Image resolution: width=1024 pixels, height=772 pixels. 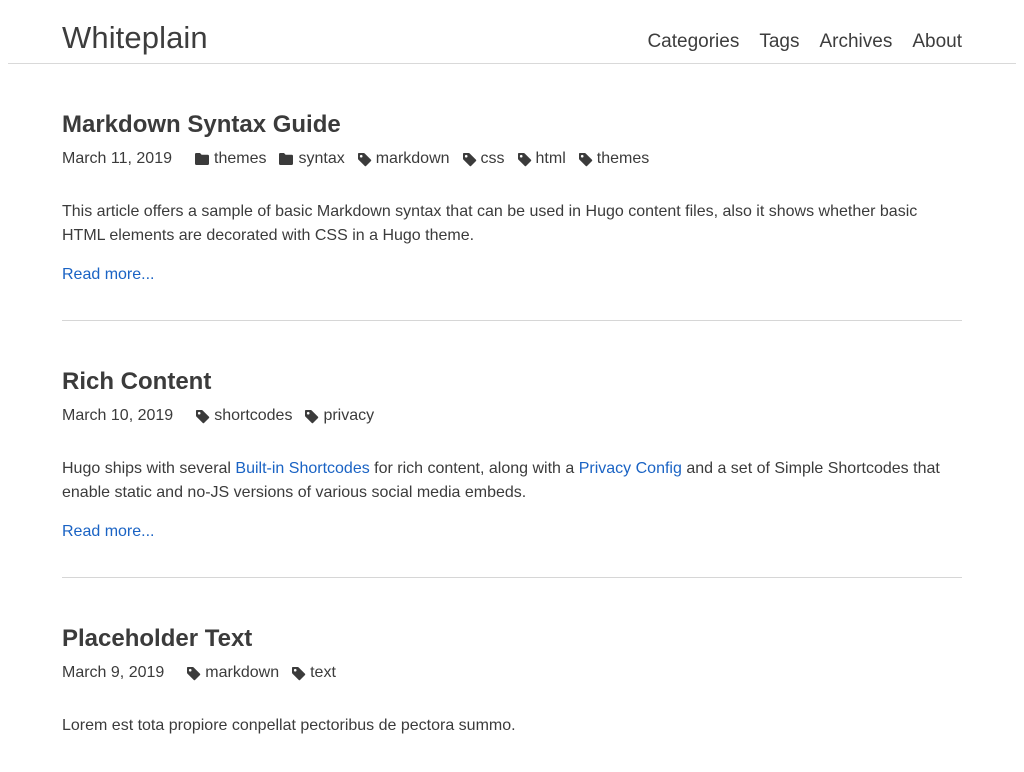 I want to click on summary-text: for rich content, along with a, so click(x=474, y=468).